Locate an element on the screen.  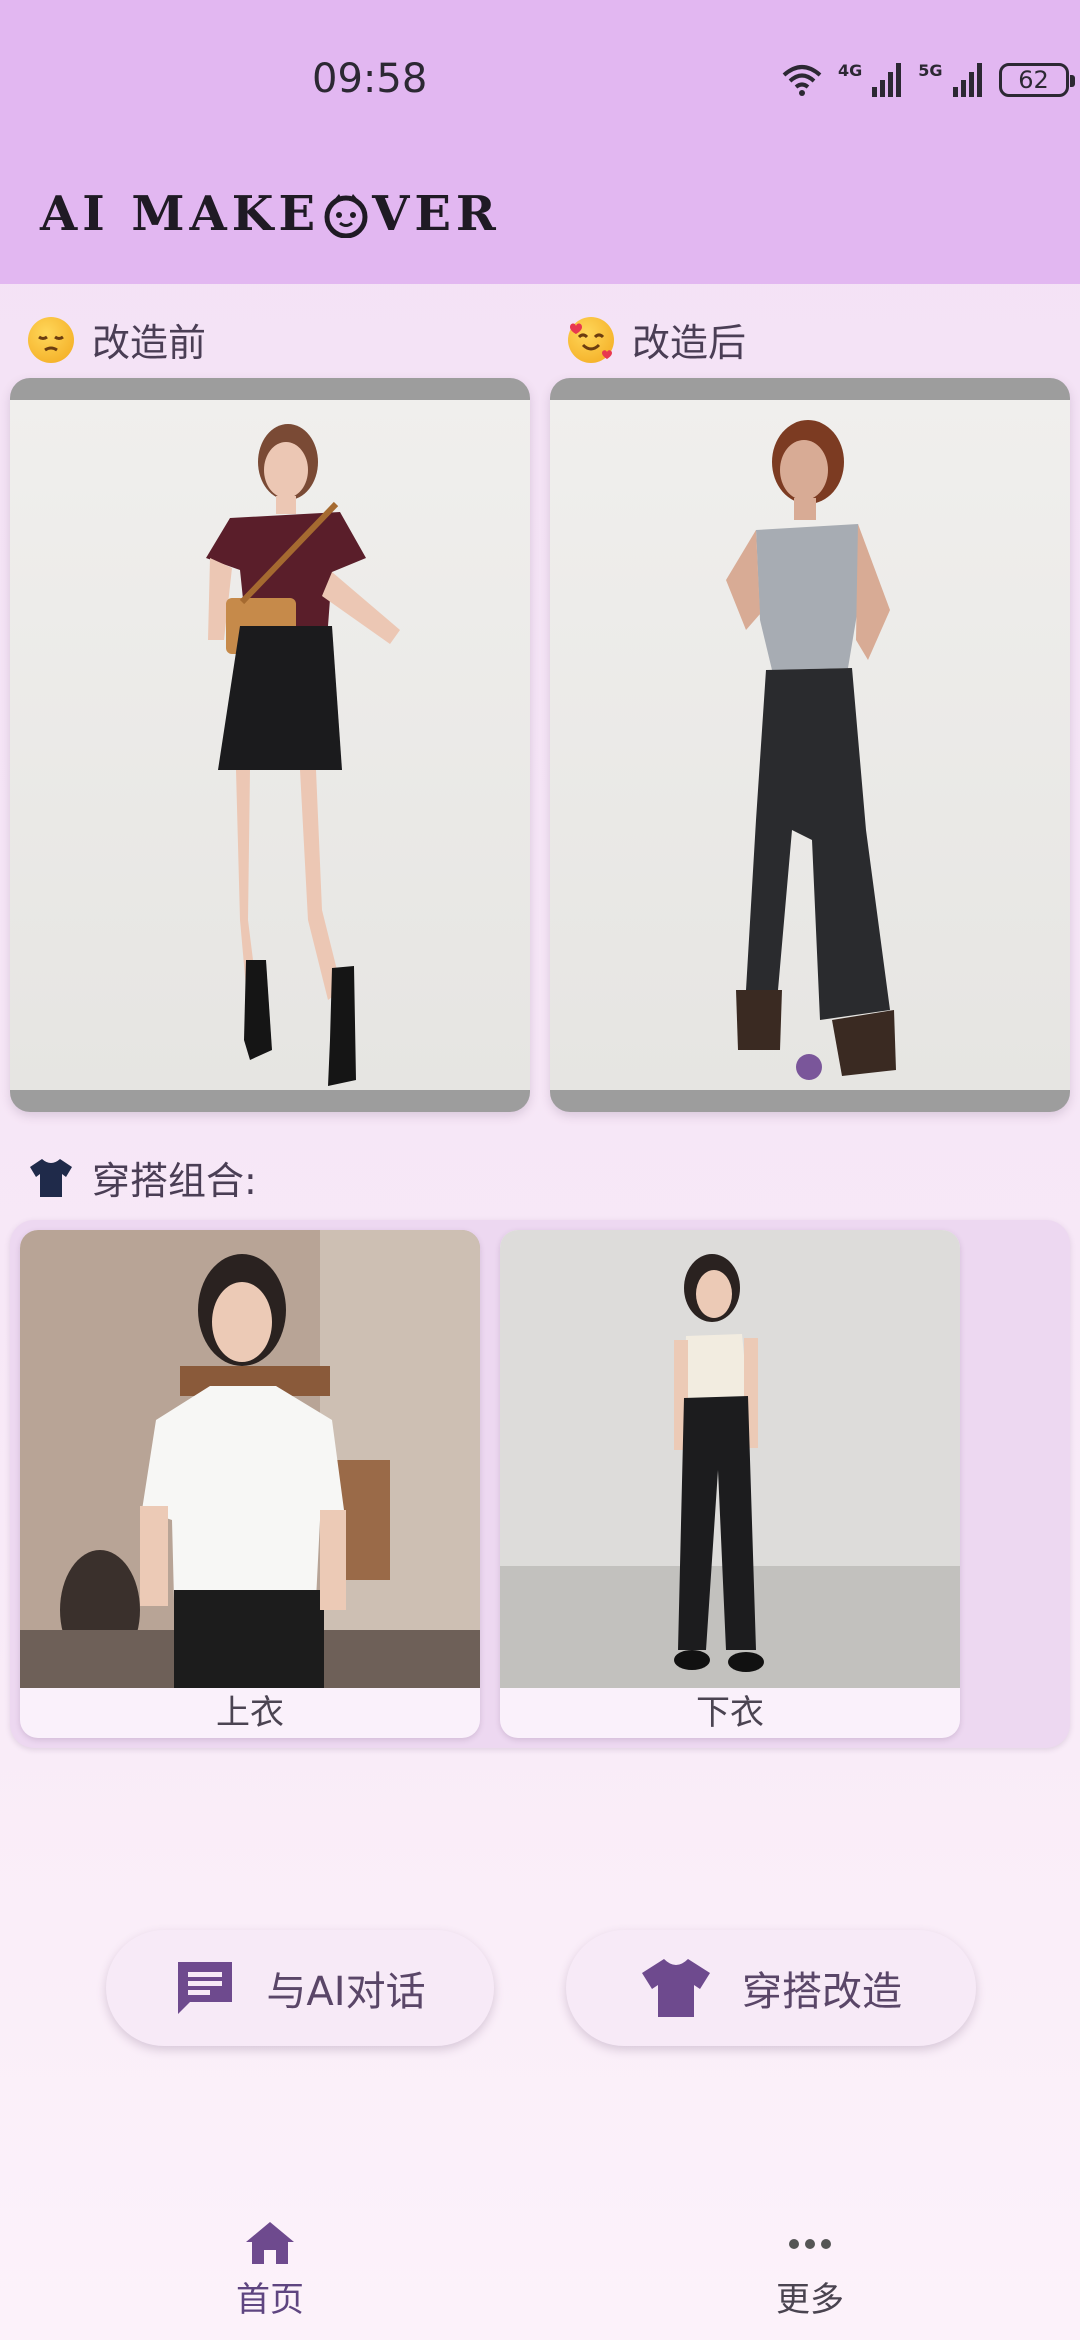
chat-with-ai-label: 与AI对话 is located at coordinates (346, 1992).